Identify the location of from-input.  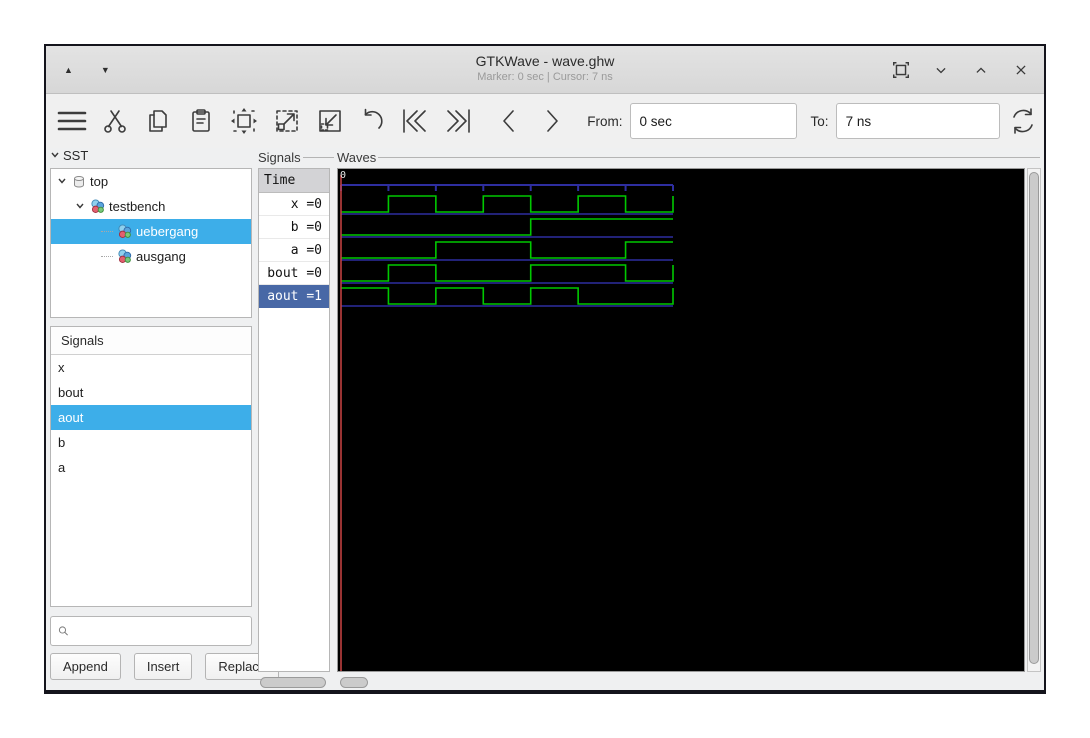
(713, 121).